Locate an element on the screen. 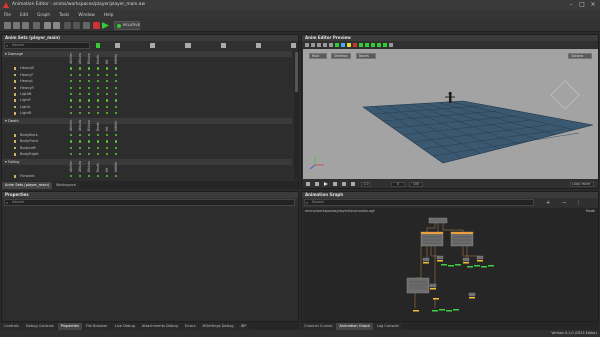 The image size is (600, 337). camera-icon is located at coordinates (307, 44).